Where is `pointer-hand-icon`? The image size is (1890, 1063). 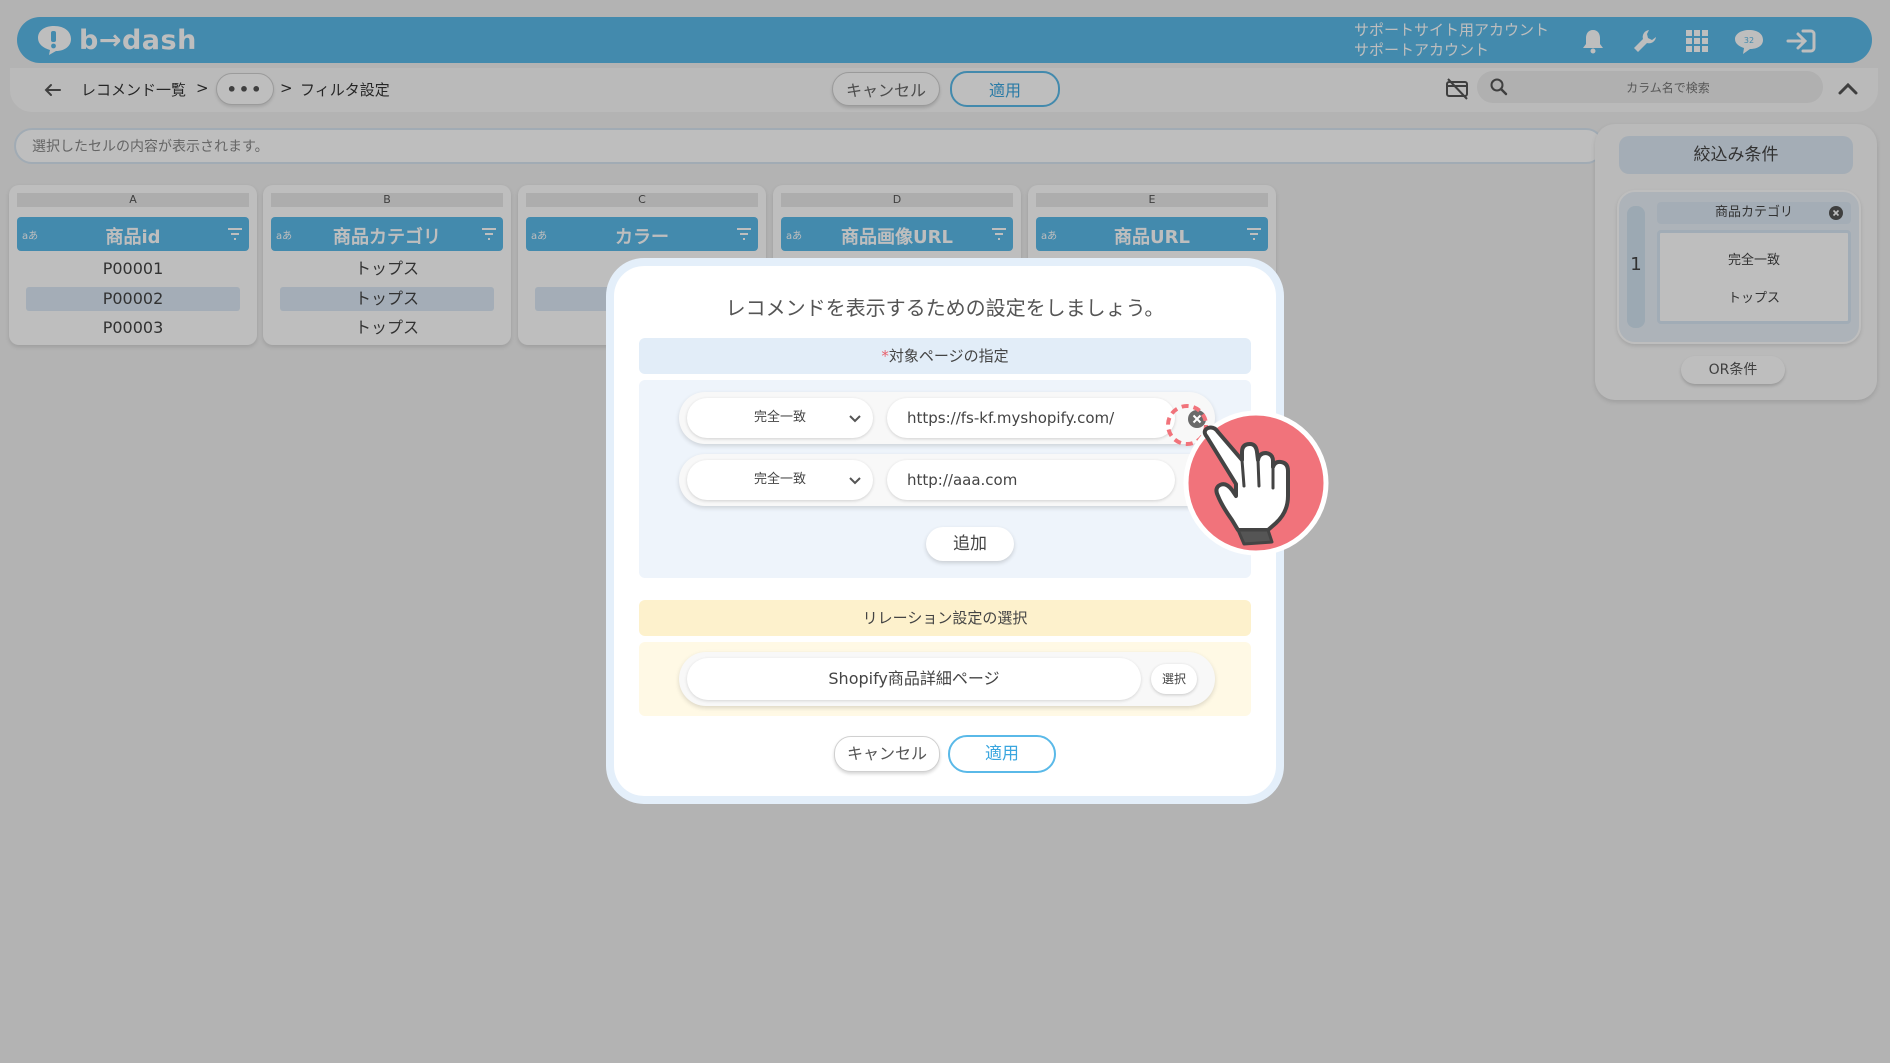
pointer-hand-icon is located at coordinates (1256, 483).